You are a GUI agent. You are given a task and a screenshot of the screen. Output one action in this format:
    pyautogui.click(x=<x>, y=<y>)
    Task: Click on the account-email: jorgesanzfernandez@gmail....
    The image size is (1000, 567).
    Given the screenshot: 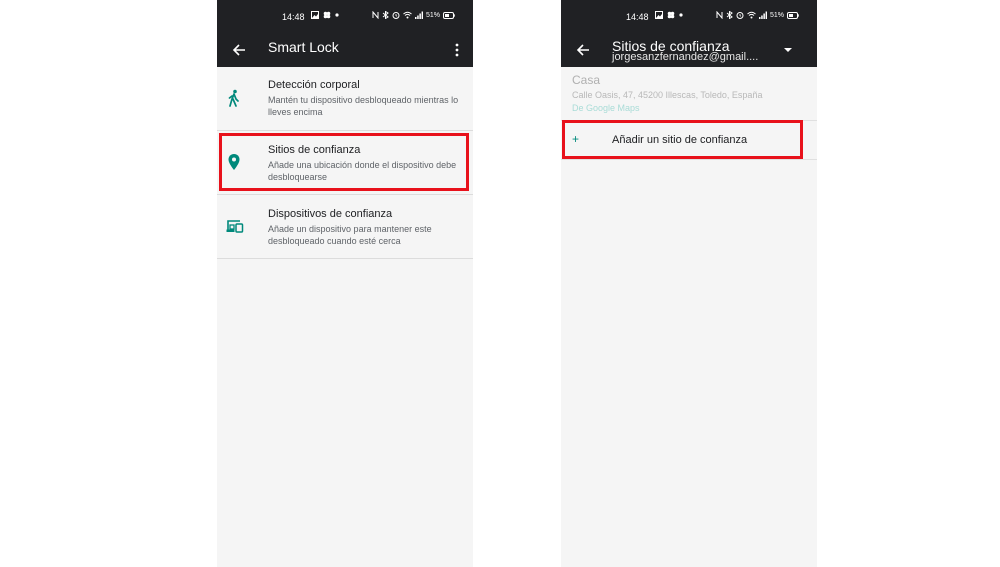 What is the action you would take?
    pyautogui.click(x=685, y=57)
    